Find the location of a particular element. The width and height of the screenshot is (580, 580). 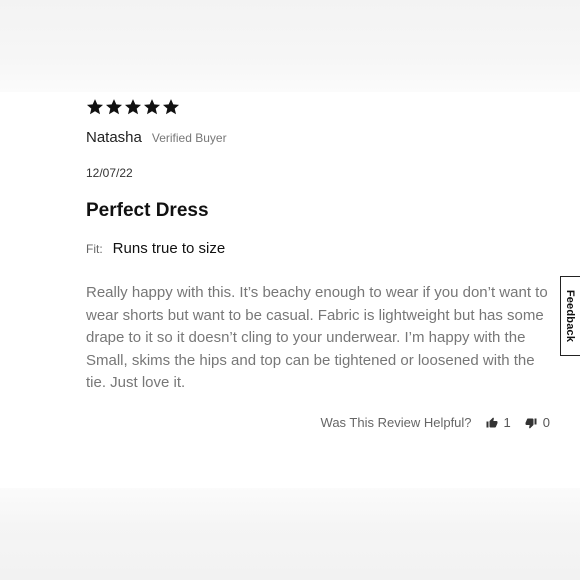

review-title: Perfect Dress is located at coordinates (147, 210).